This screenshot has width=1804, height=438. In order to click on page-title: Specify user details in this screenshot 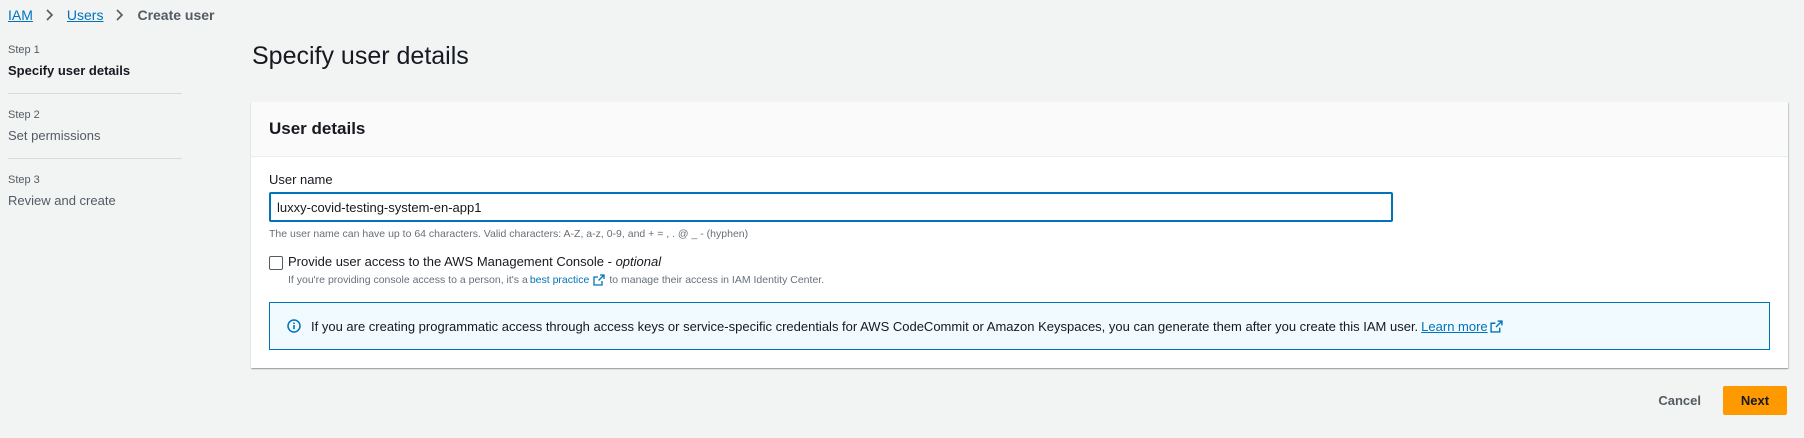, I will do `click(360, 56)`.